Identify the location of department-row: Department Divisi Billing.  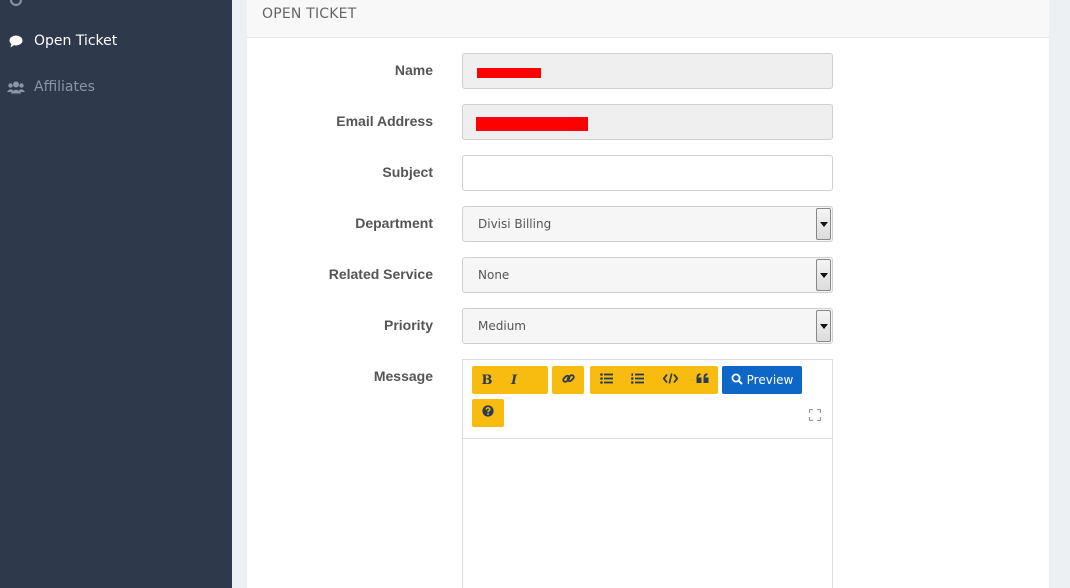
(648, 224).